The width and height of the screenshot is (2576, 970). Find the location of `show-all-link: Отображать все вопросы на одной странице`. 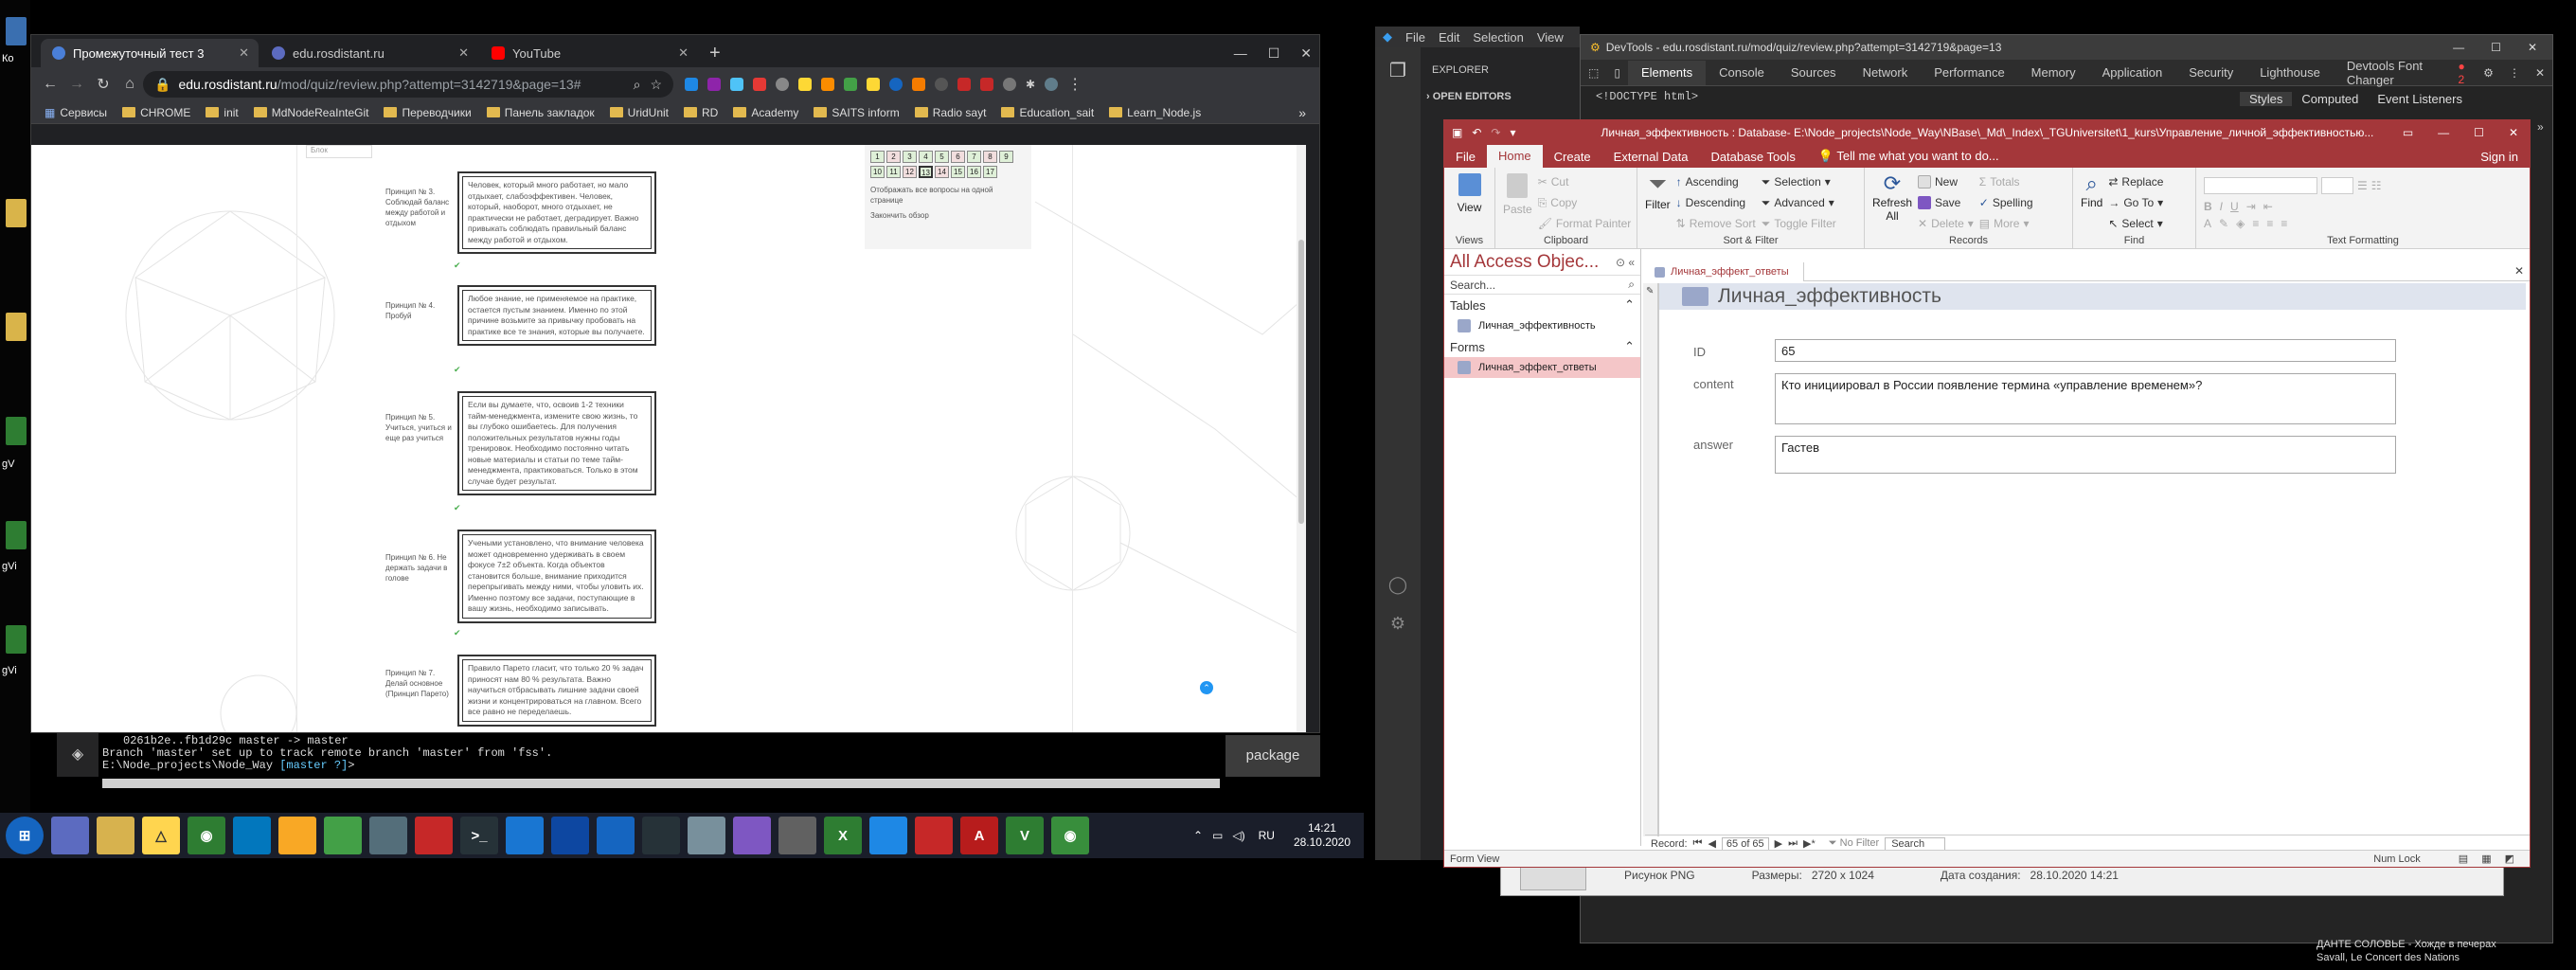

show-all-link: Отображать все вопросы на одной странице is located at coordinates (948, 195).